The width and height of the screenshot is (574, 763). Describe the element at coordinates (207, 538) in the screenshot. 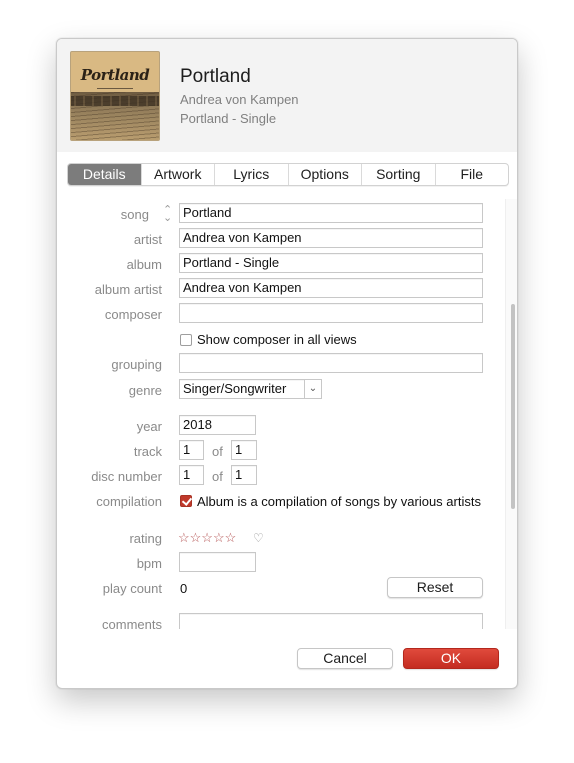

I see `rating-stars: ☆☆☆☆☆` at that location.